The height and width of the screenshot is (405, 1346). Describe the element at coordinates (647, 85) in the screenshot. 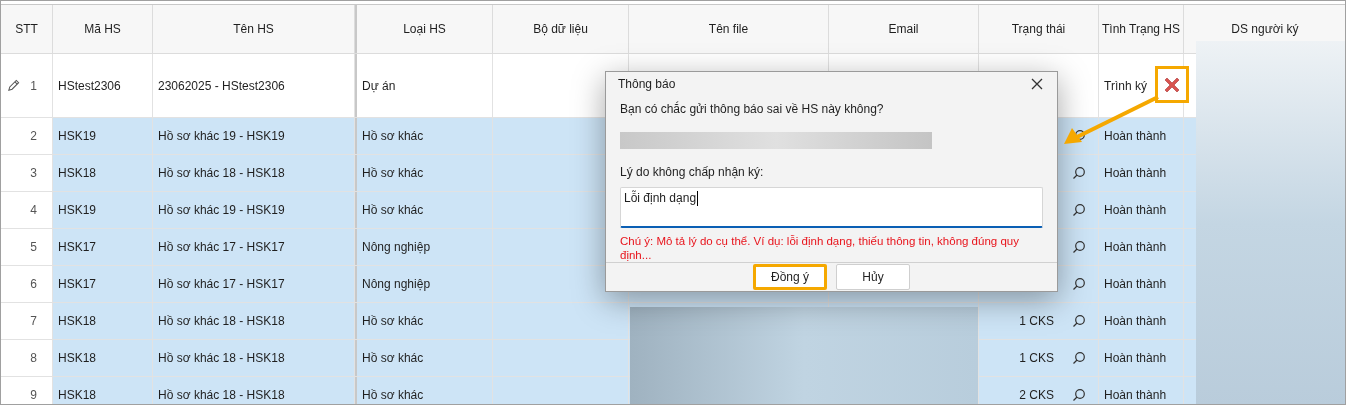

I see `dialog-title: Thông báo` at that location.